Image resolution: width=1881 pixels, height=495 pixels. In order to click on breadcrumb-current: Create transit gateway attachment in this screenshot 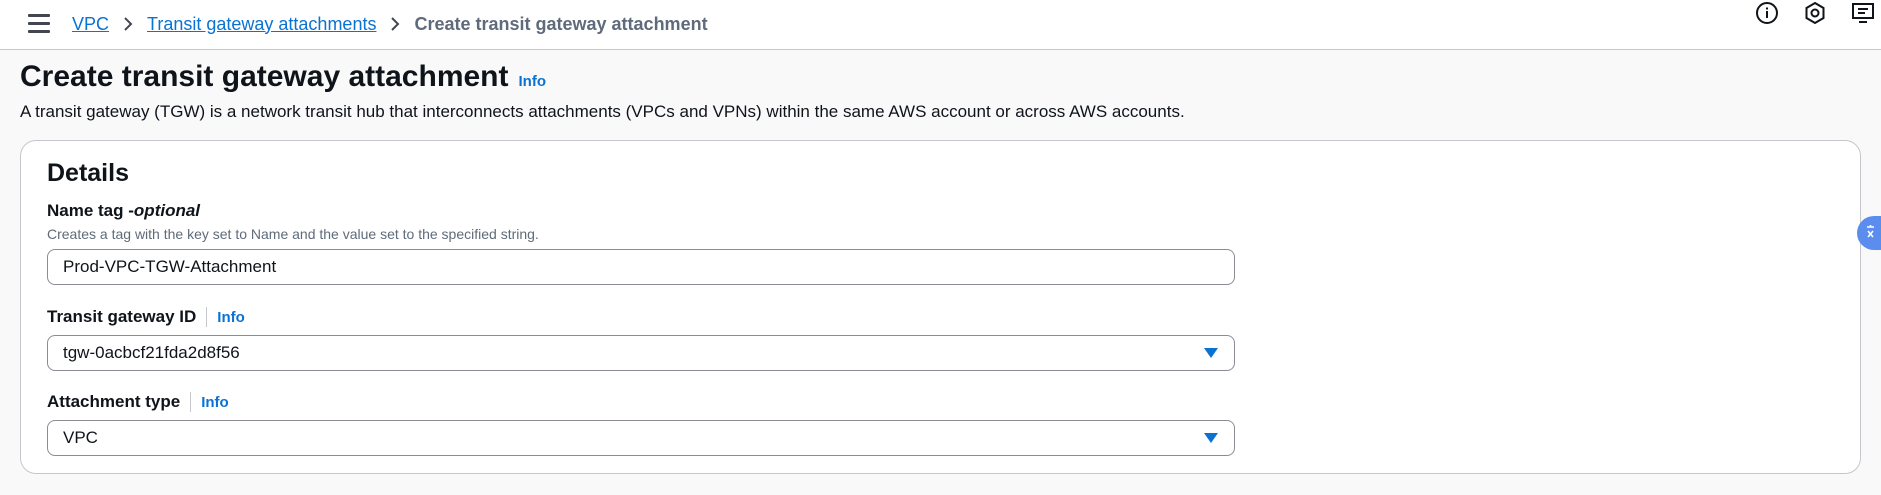, I will do `click(561, 23)`.